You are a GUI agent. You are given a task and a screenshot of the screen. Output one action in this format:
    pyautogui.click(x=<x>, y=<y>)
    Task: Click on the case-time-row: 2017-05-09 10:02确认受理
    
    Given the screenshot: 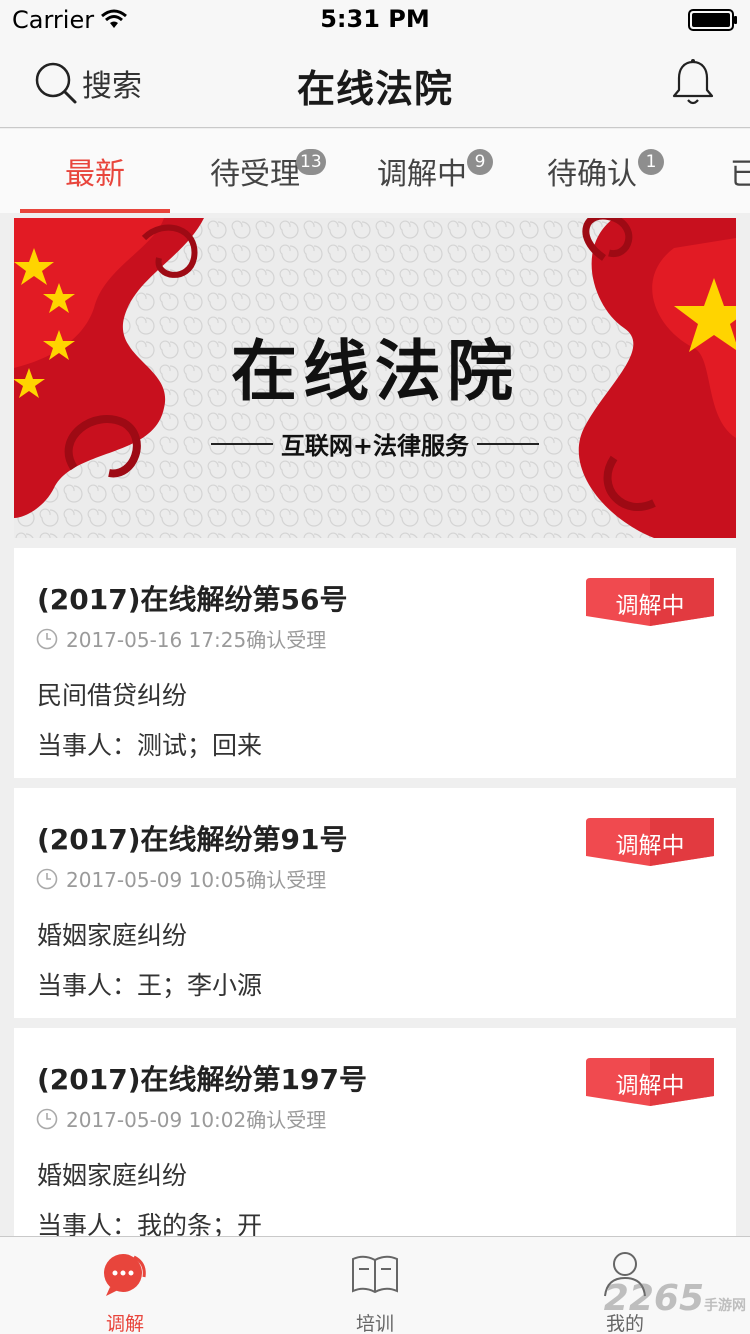 What is the action you would take?
    pyautogui.click(x=181, y=1118)
    